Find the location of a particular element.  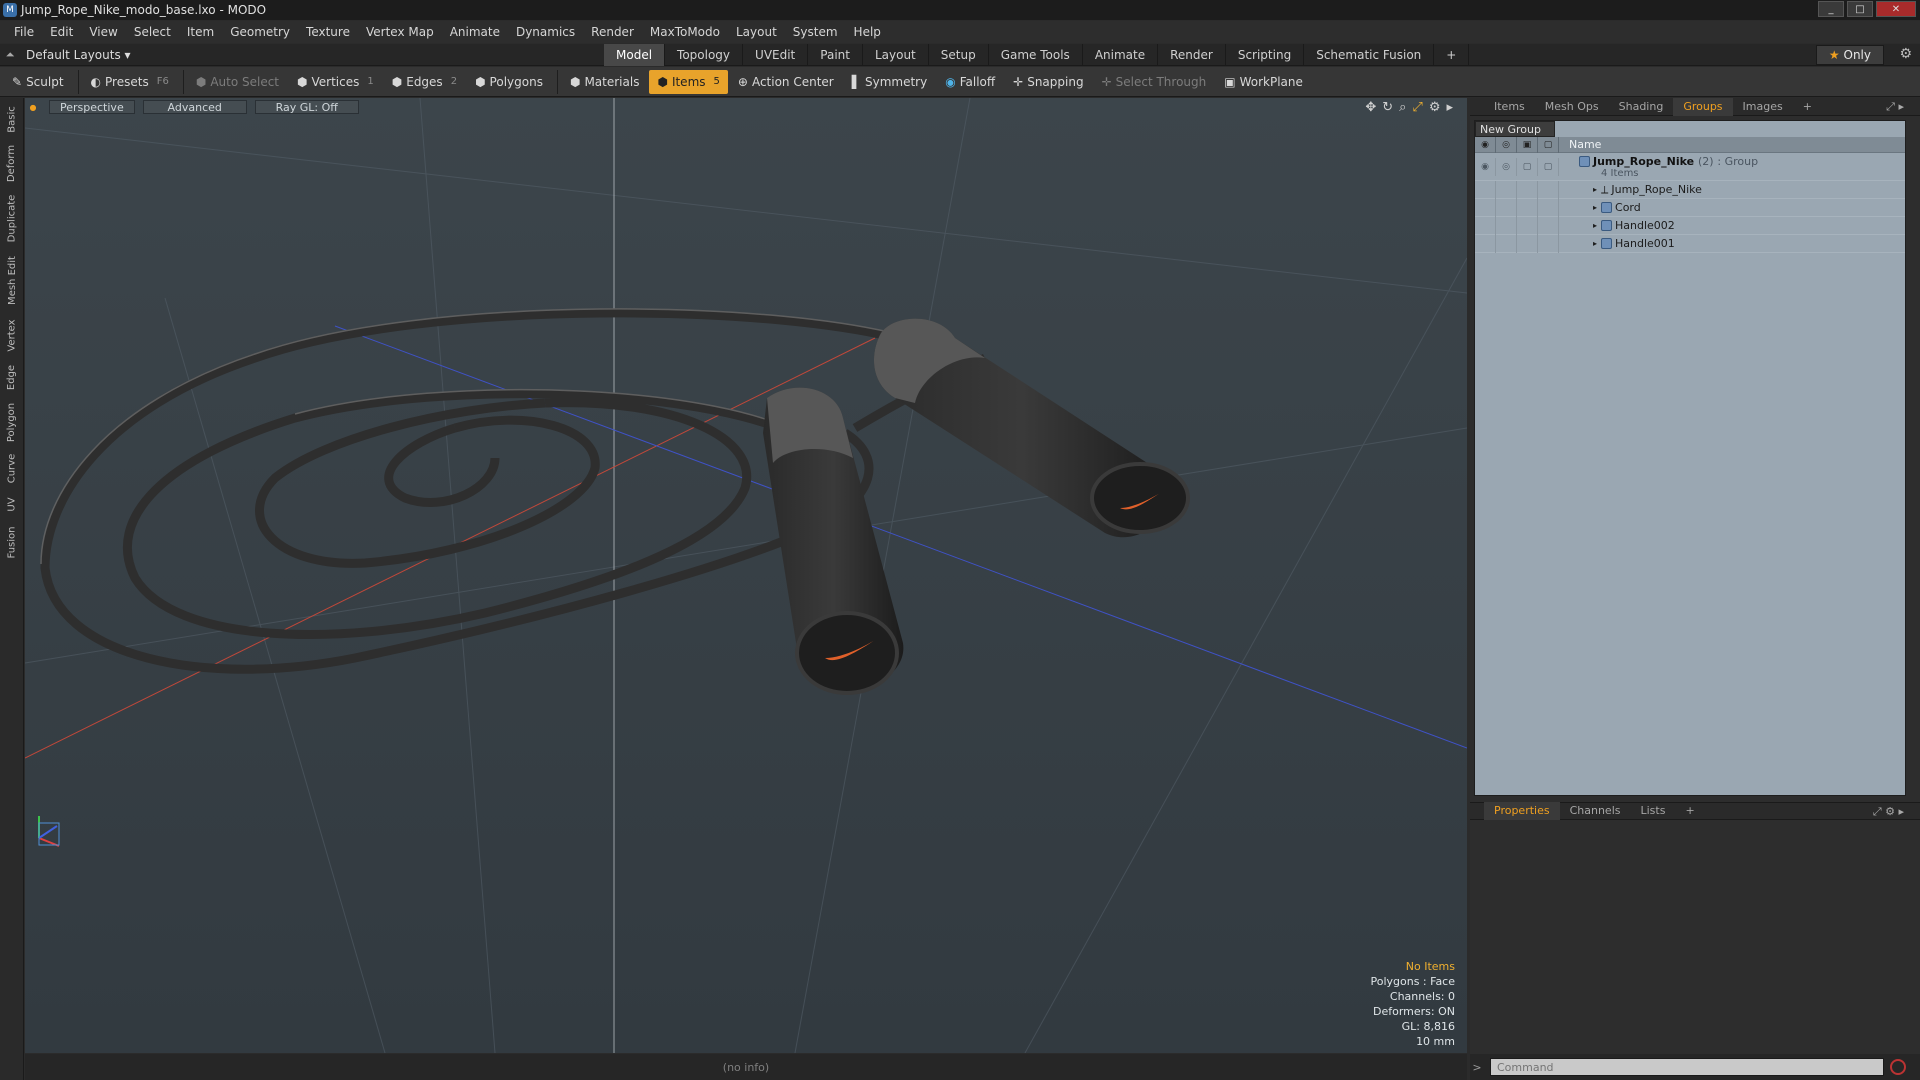

tab-groups: Groups is located at coordinates (1703, 106).